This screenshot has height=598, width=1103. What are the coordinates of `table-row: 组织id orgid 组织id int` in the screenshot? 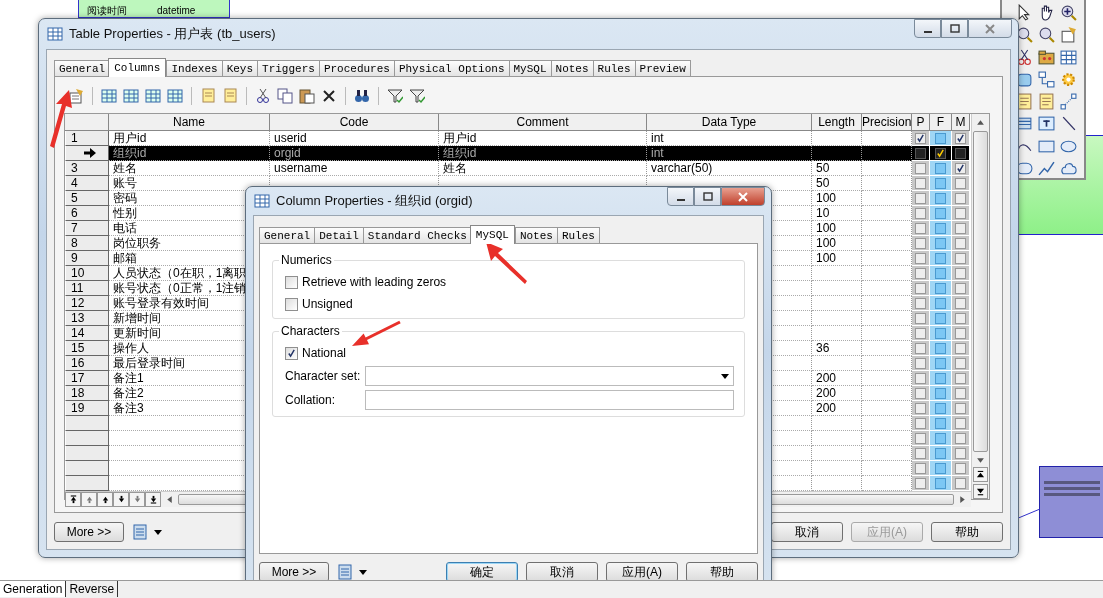 It's located at (518, 153).